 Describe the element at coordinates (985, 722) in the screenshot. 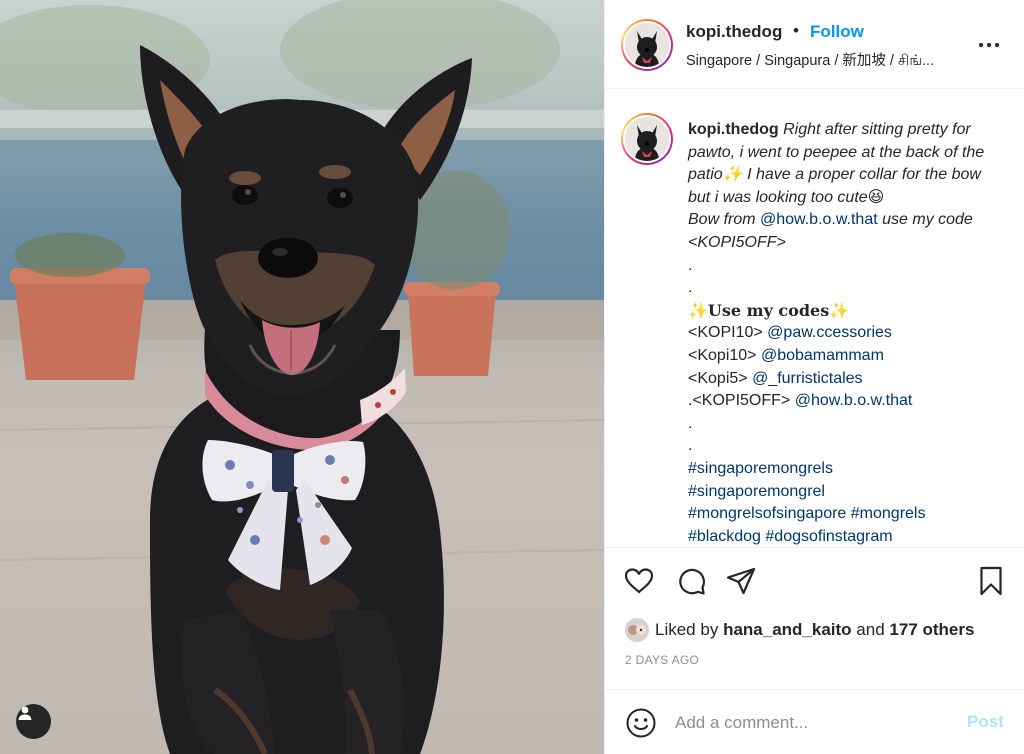

I see `post-comment-button: Post` at that location.